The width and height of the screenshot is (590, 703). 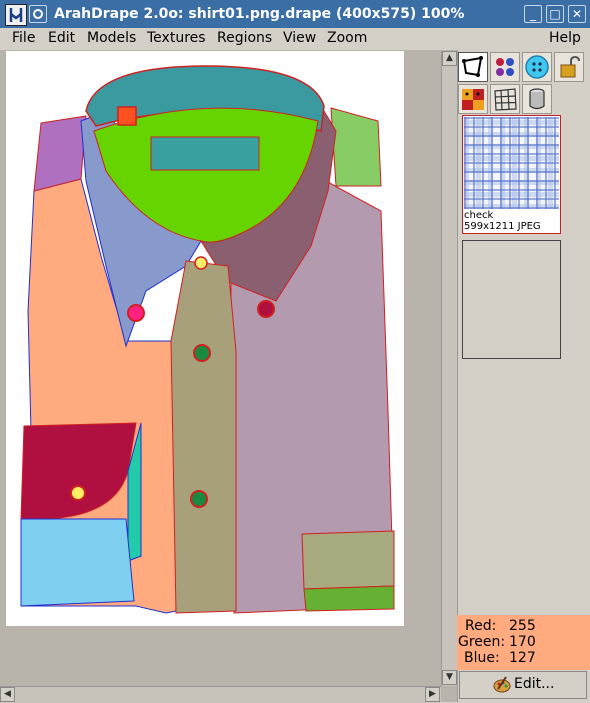 I want to click on menu-textures: Textures, so click(x=176, y=38).